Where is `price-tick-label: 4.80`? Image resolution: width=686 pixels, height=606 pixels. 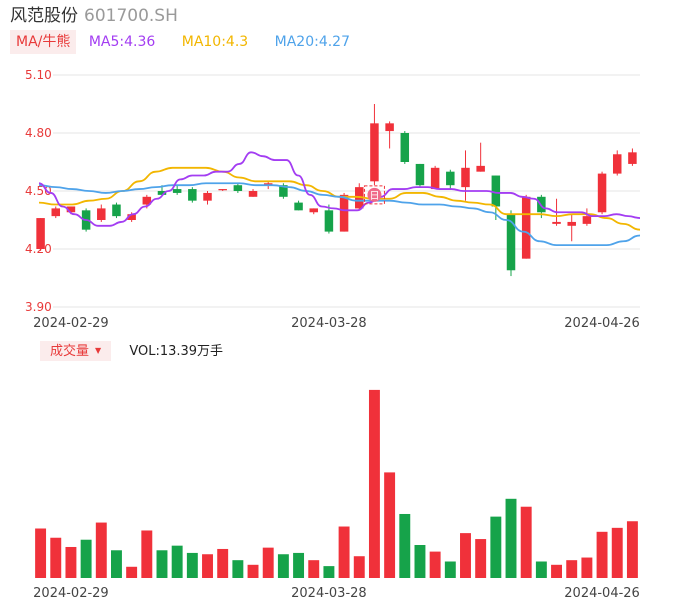 price-tick-label: 4.80 is located at coordinates (38, 133).